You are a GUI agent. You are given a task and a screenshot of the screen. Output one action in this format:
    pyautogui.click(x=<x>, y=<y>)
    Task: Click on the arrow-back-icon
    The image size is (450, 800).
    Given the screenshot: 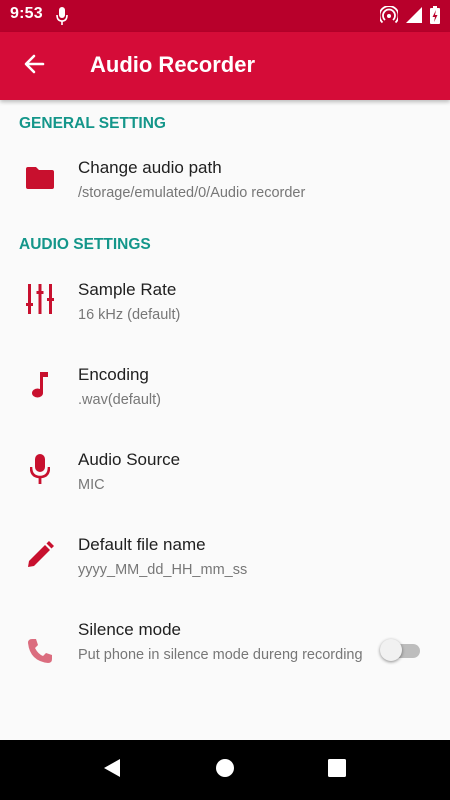 What is the action you would take?
    pyautogui.click(x=34, y=66)
    